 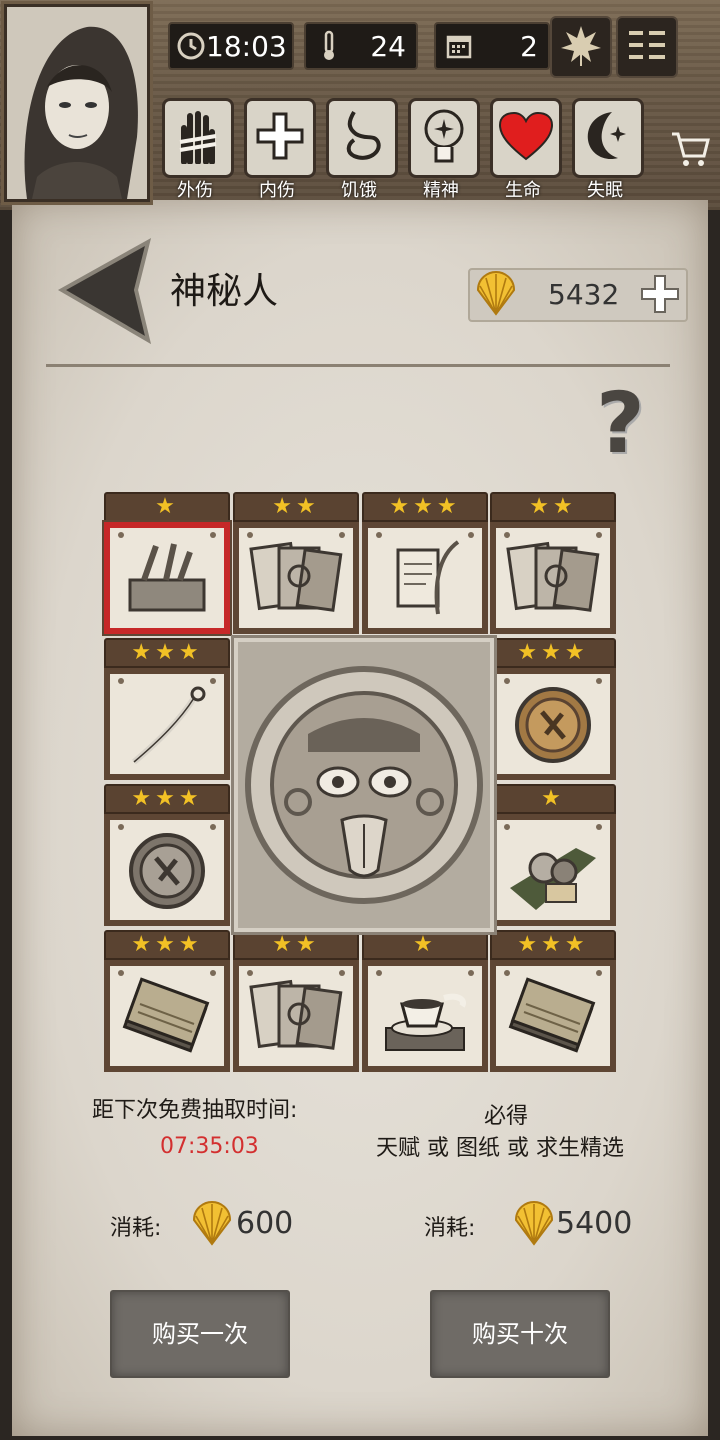 I want to click on hand-bandage-icon, so click(x=198, y=138).